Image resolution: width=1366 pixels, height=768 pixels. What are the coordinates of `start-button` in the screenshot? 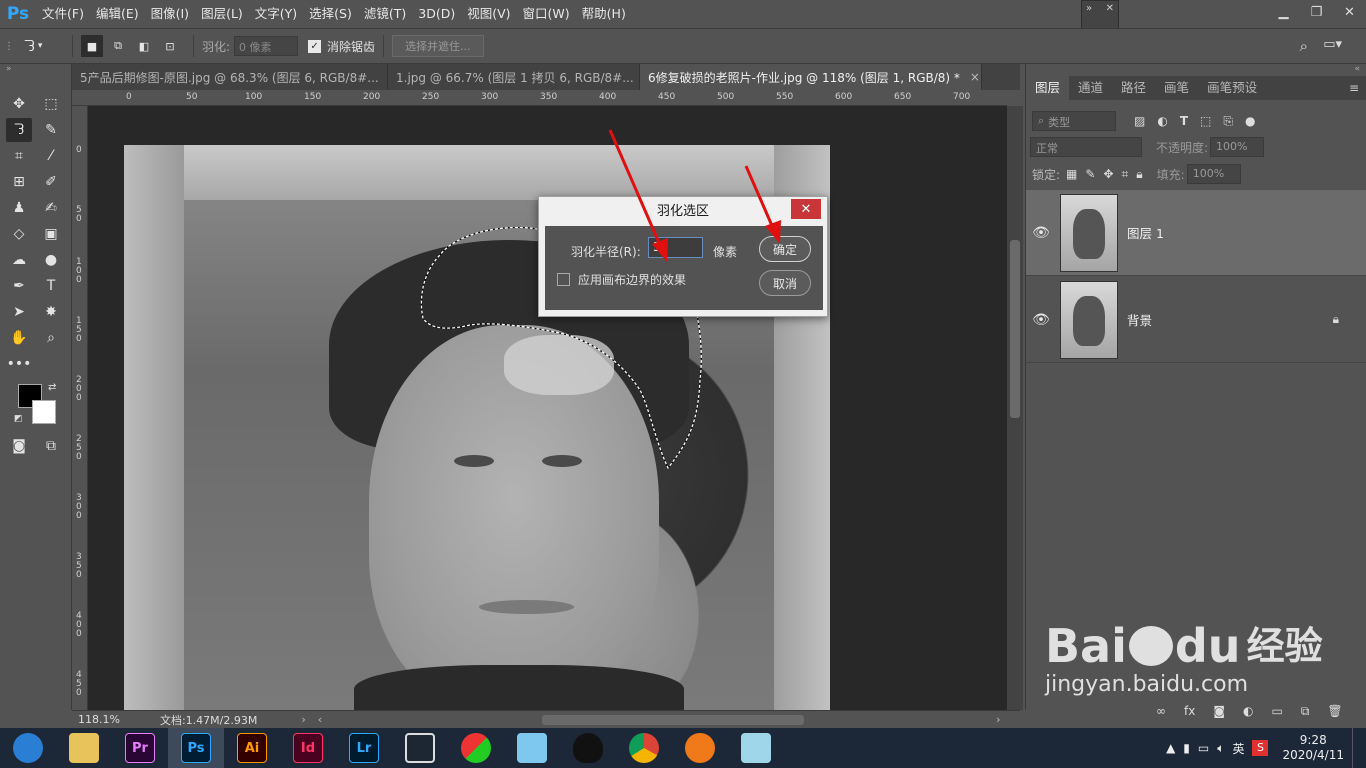 It's located at (28, 748).